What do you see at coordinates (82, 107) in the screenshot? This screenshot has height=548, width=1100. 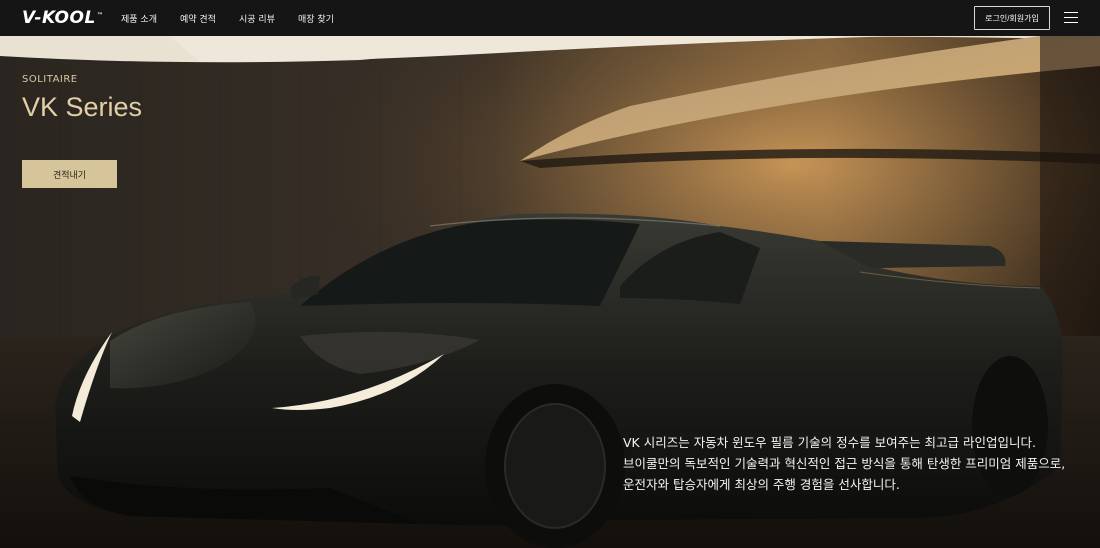 I see `hero-title: VK Series` at bounding box center [82, 107].